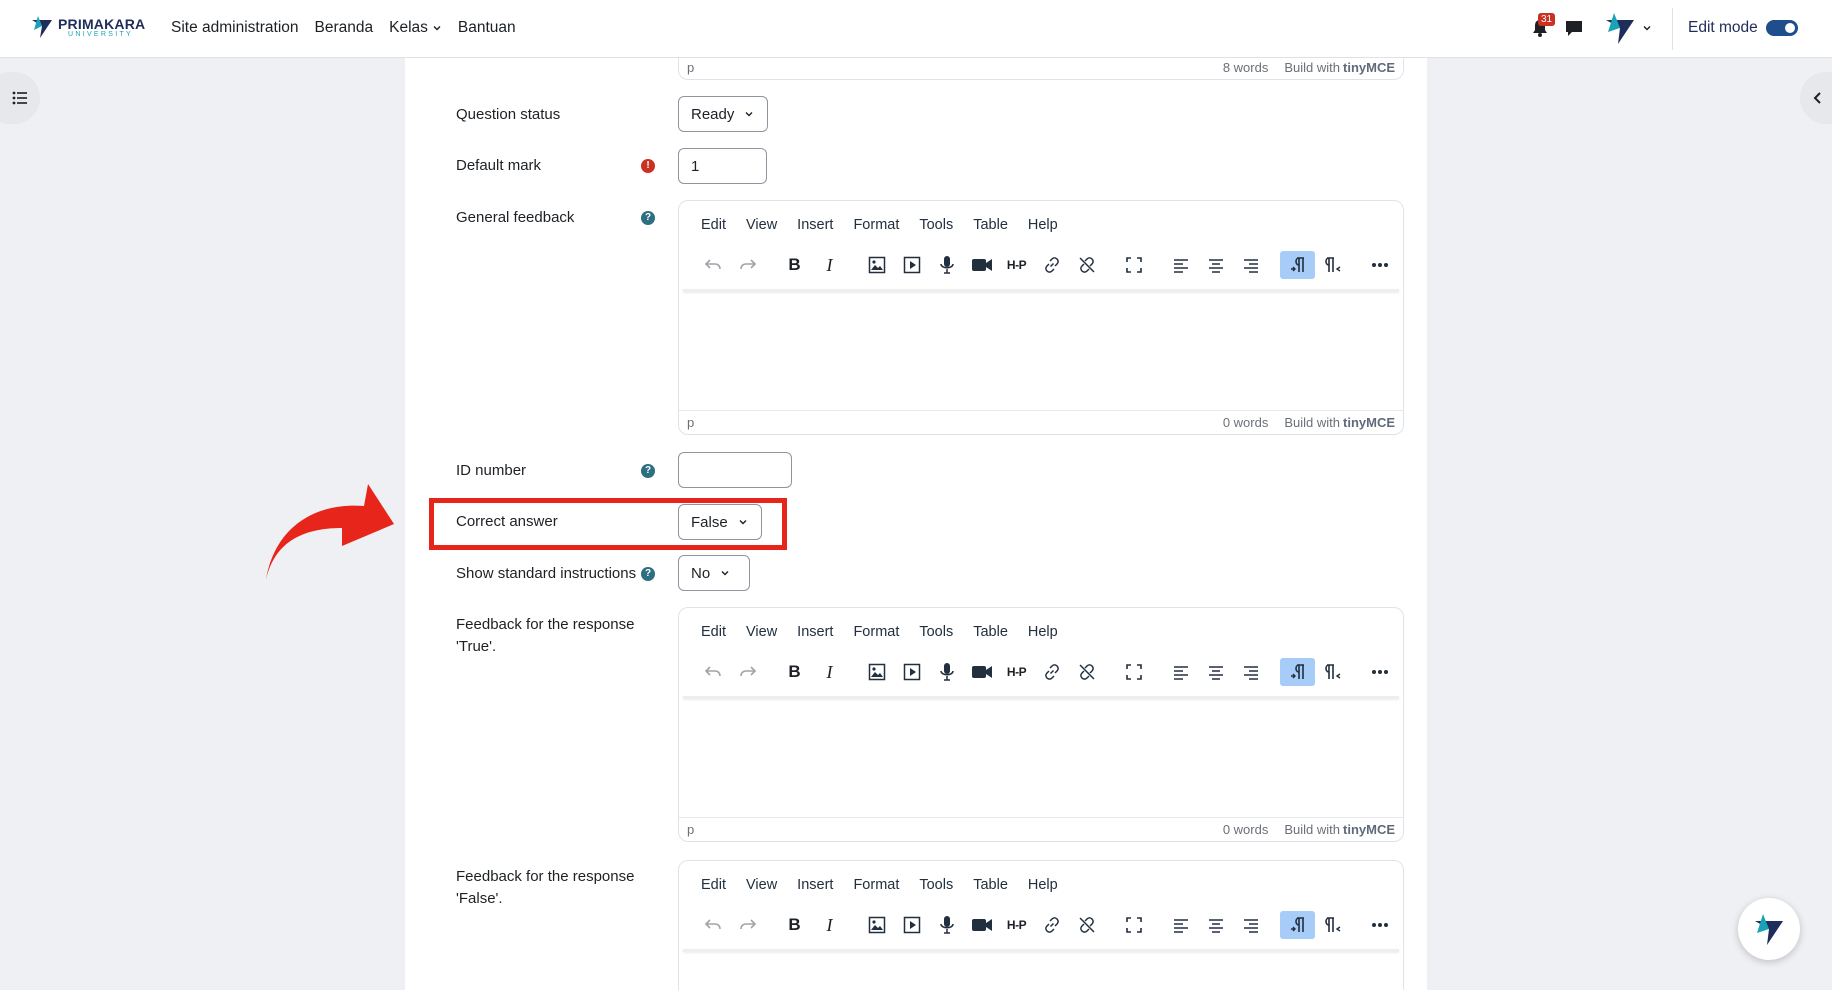 The width and height of the screenshot is (1832, 990). I want to click on edit-mode-switch, so click(1781, 28).